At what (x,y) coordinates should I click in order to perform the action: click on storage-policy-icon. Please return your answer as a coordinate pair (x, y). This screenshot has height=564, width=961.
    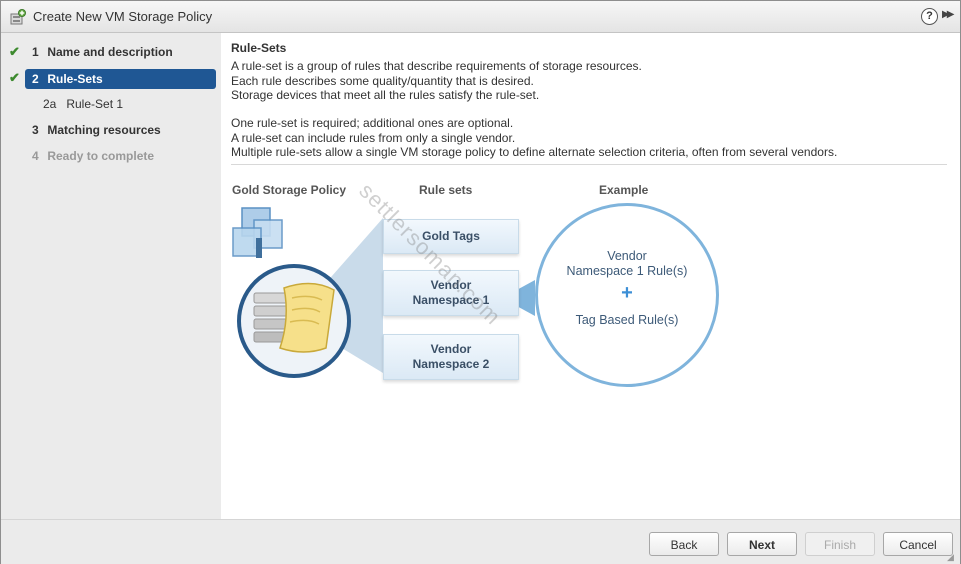
    Looking at the image, I should click on (18, 17).